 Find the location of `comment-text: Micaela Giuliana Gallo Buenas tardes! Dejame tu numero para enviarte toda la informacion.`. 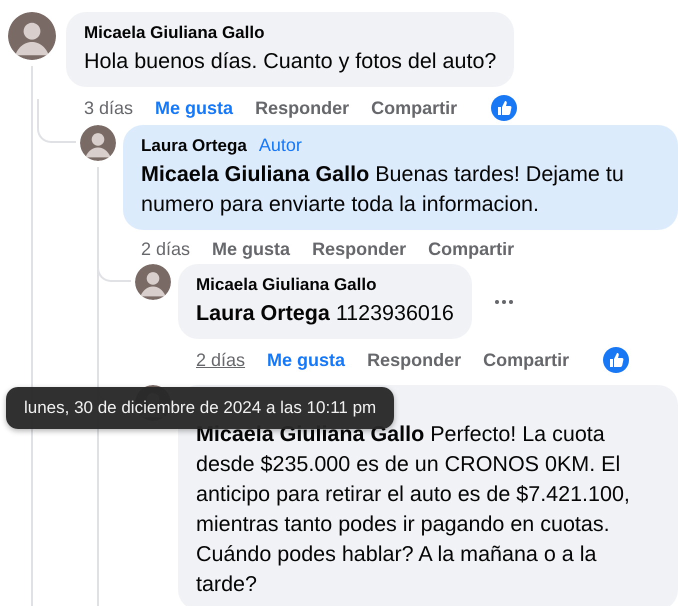

comment-text: Micaela Giuliana Gallo Buenas tardes! Dejame tu numero para enviarte toda la informacion. is located at coordinates (383, 189).